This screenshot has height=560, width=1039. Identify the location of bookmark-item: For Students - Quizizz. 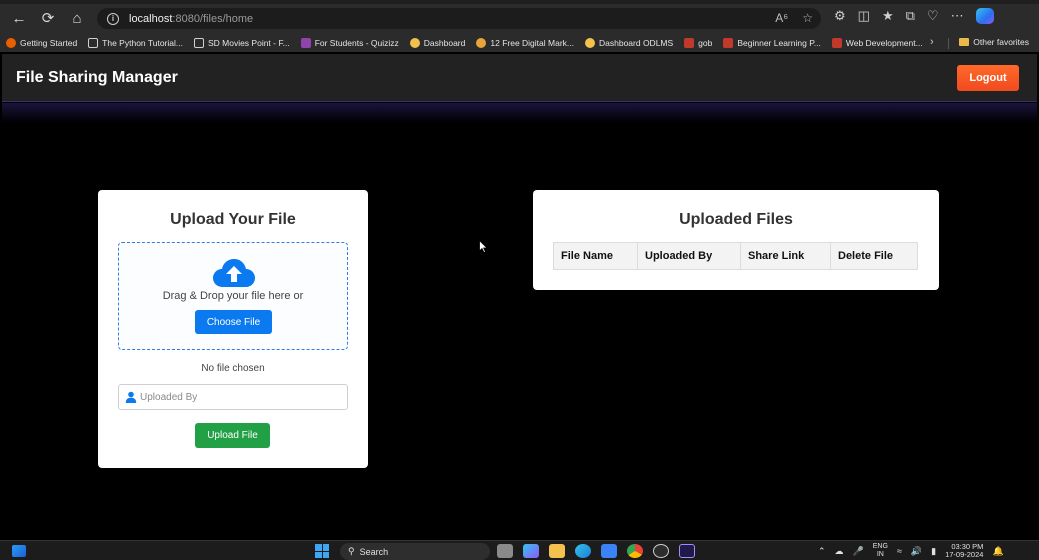
(349, 43).